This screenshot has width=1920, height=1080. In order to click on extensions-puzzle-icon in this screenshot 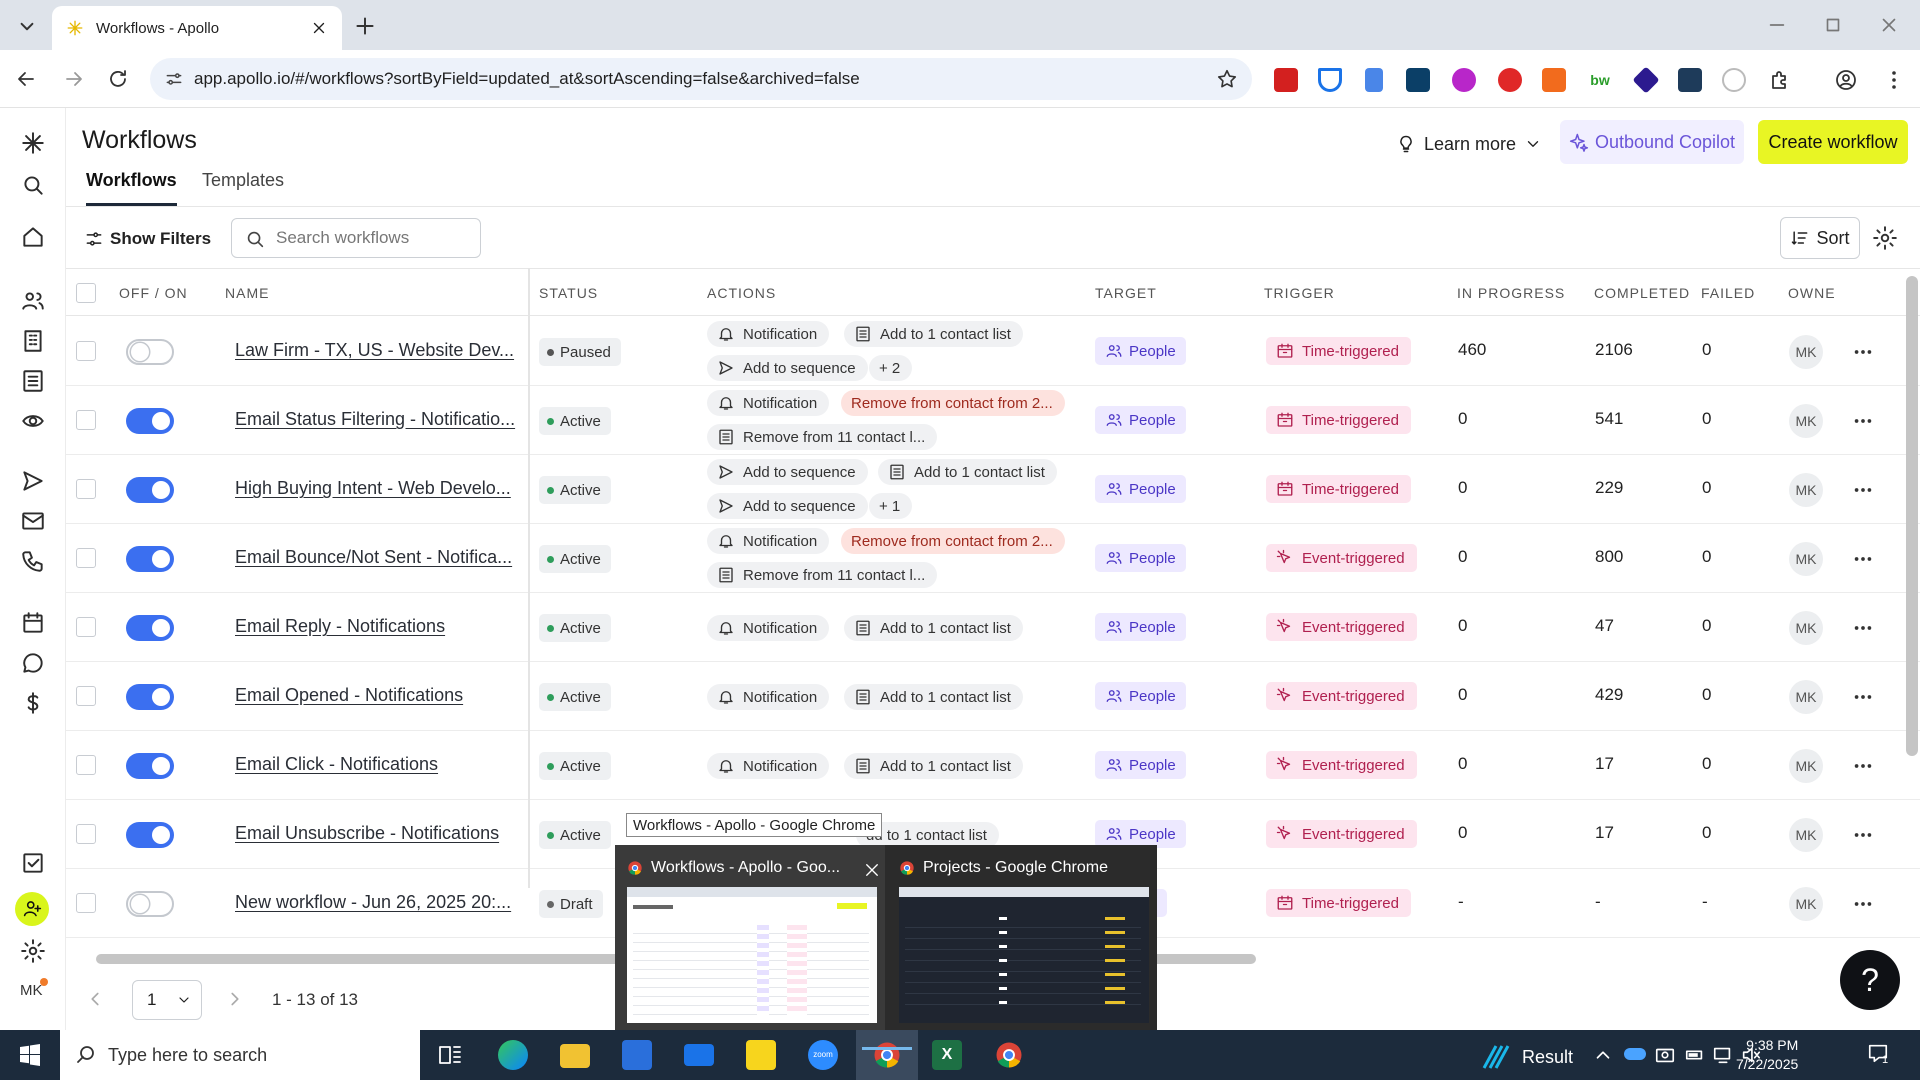, I will do `click(1780, 80)`.